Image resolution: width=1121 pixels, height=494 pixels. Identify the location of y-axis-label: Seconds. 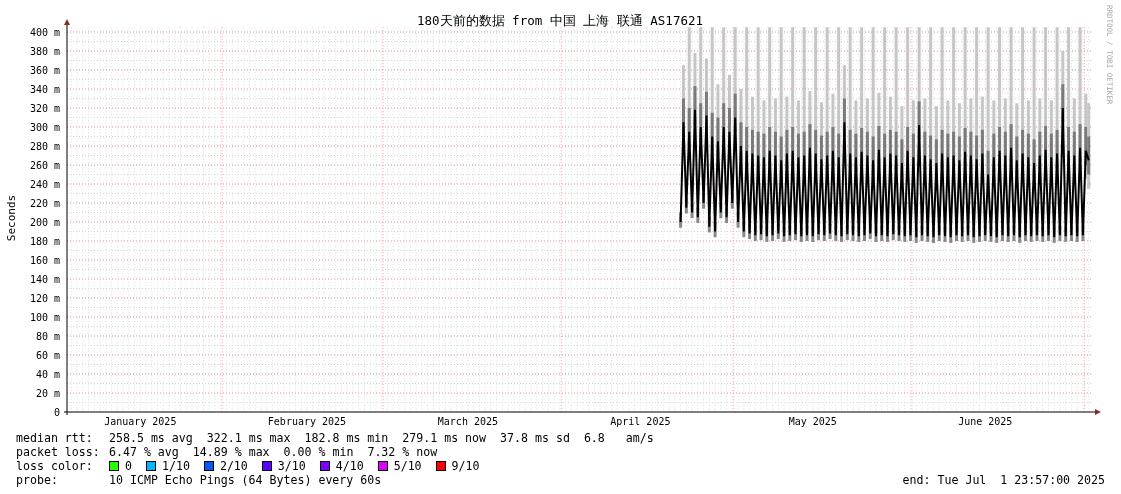
(11, 218).